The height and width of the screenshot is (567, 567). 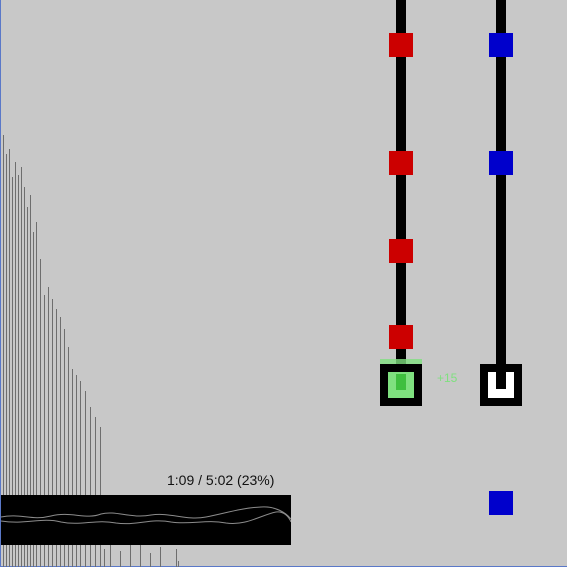 What do you see at coordinates (221, 480) in the screenshot?
I see `song-progress-label: 1:09 / 5:02 (23%)` at bounding box center [221, 480].